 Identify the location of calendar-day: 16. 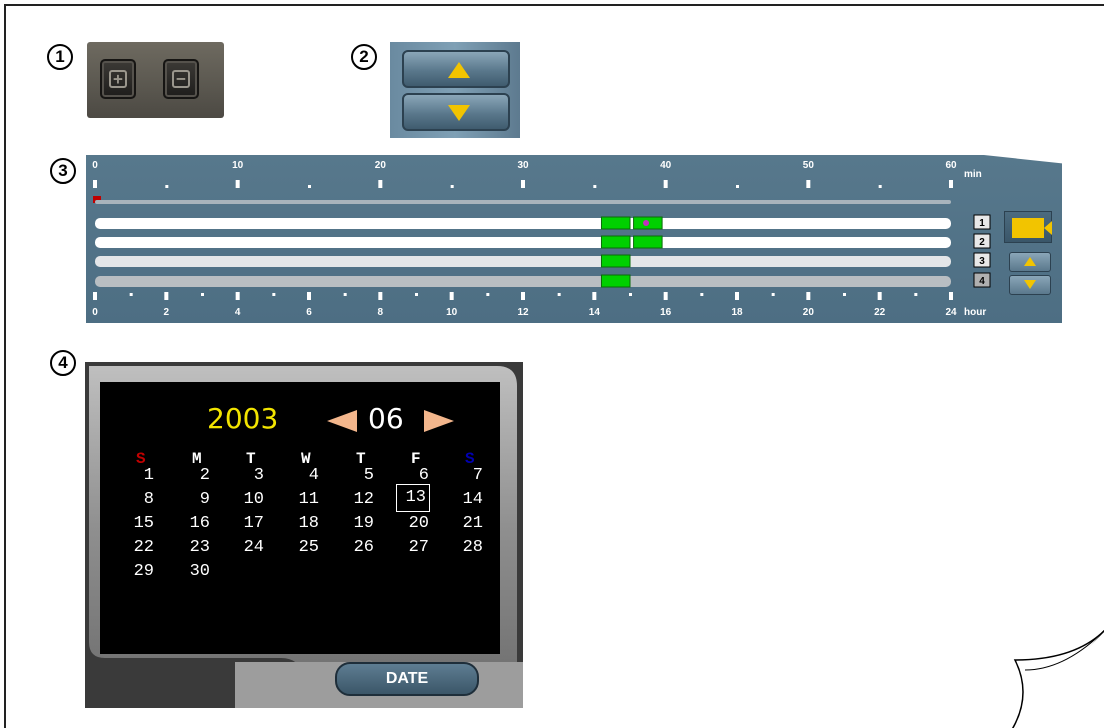
(193, 523).